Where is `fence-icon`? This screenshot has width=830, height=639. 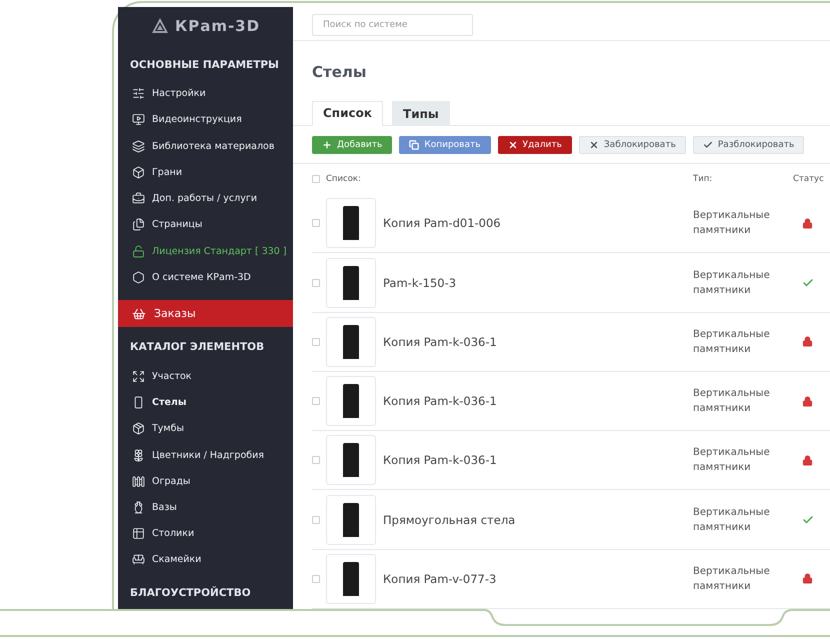
fence-icon is located at coordinates (138, 481).